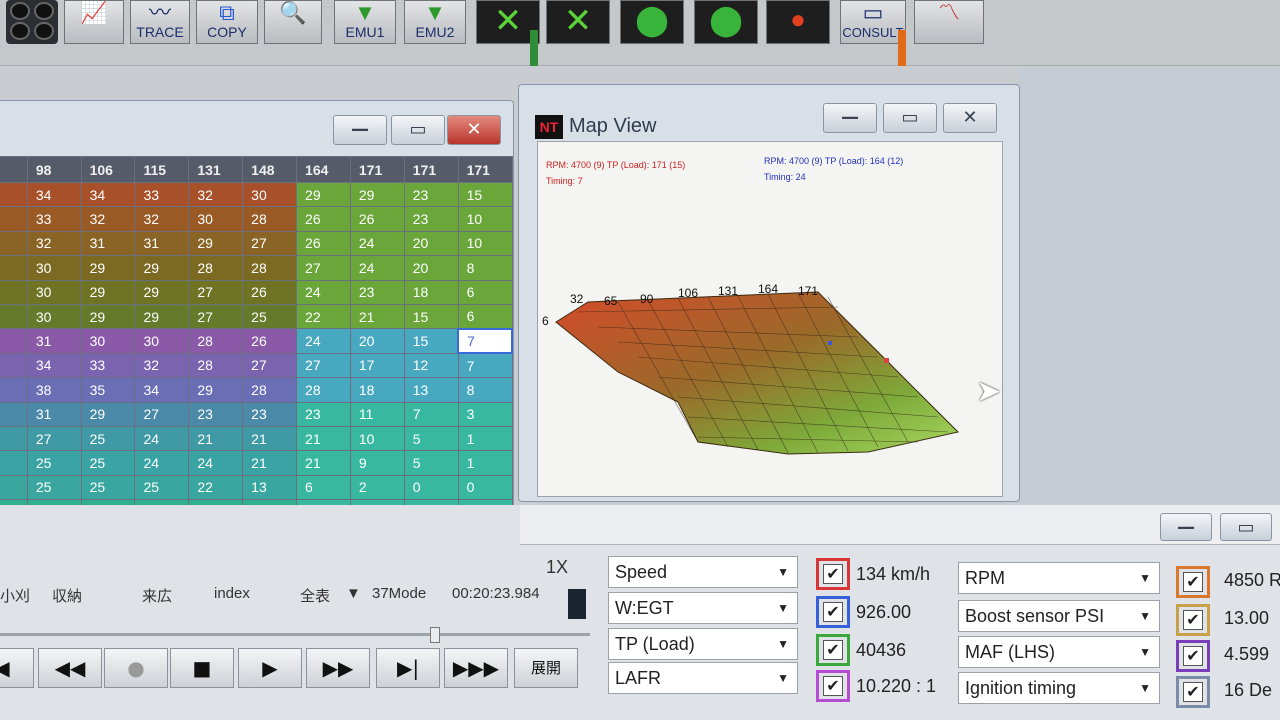 The image size is (1280, 720). I want to click on timing-cell: 17, so click(377, 365).